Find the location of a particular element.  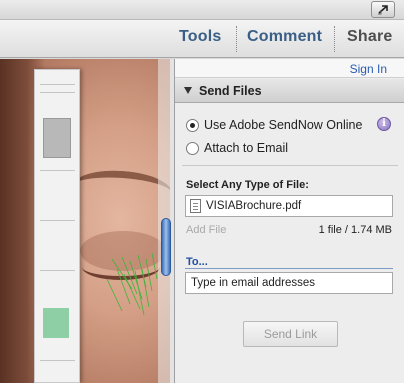

add-file-link: Add File is located at coordinates (206, 230).